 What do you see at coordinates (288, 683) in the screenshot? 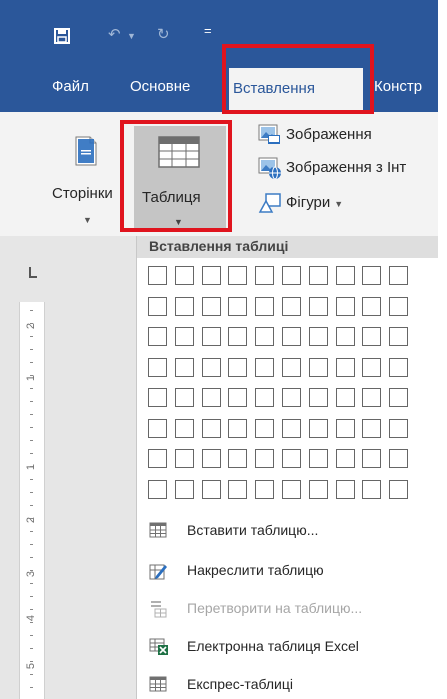
I see `quick-tables-item: Експрес-таблиці` at bounding box center [288, 683].